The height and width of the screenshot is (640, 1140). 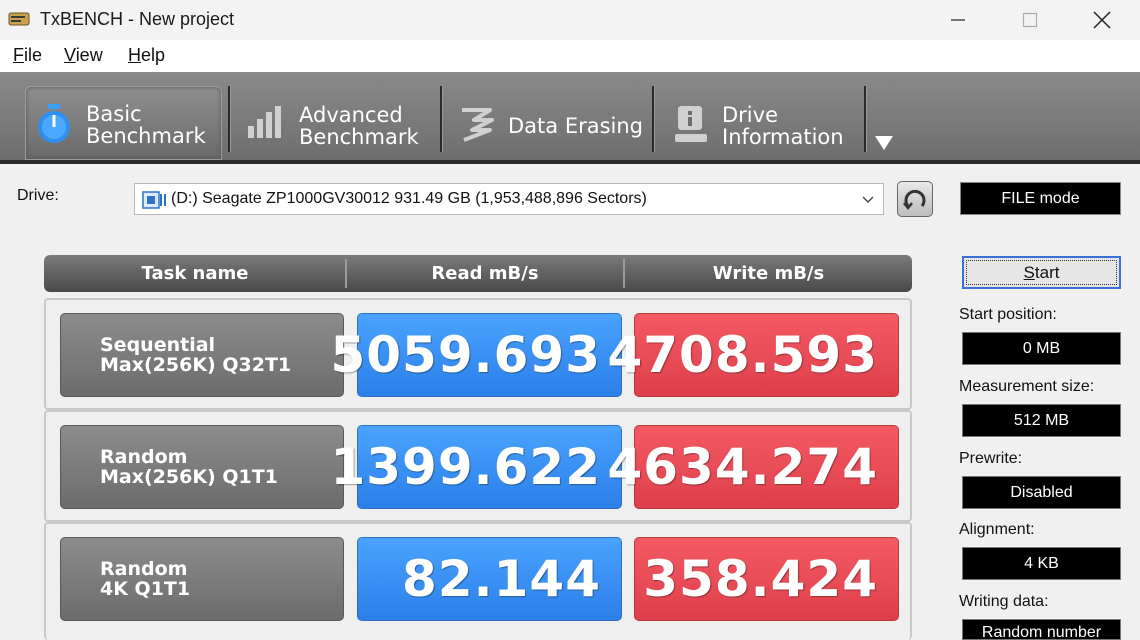 What do you see at coordinates (868, 199) in the screenshot?
I see `chevron-down-icon` at bounding box center [868, 199].